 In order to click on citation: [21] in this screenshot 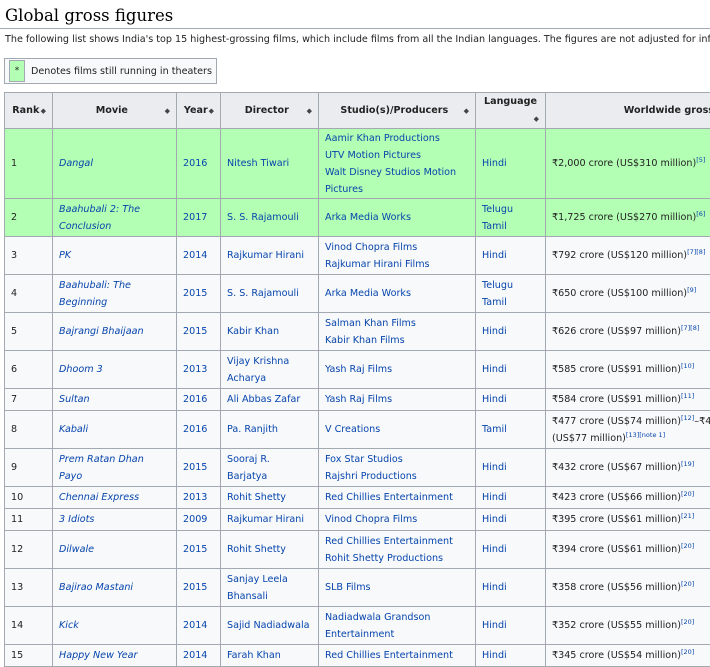, I will do `click(687, 516)`.